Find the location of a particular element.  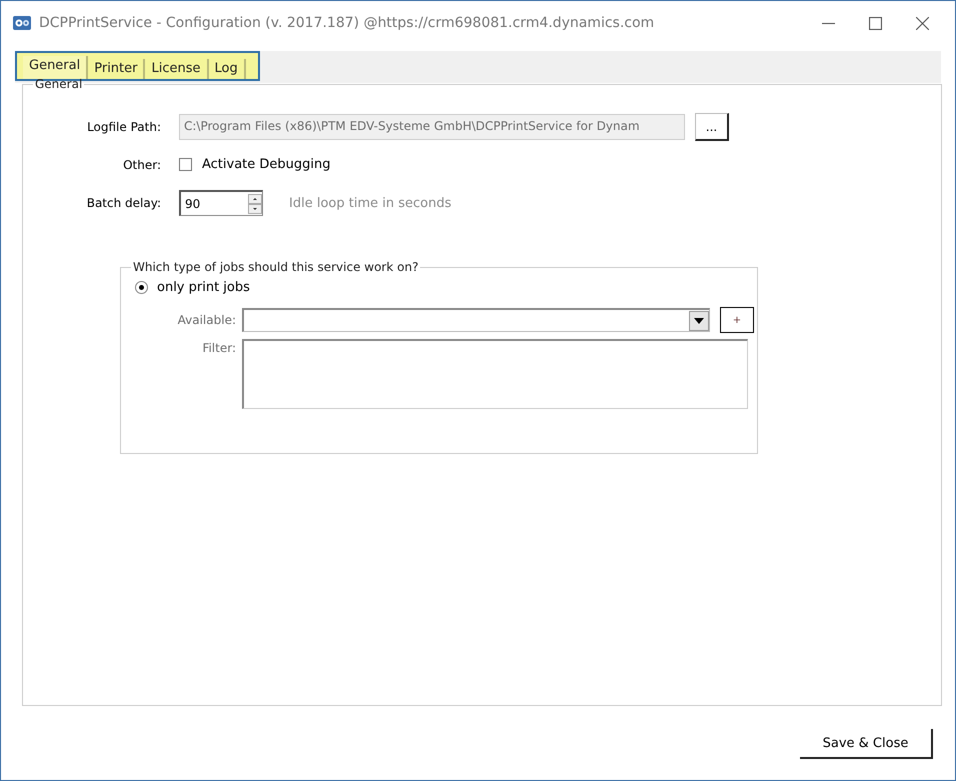

add-button: + is located at coordinates (737, 320).